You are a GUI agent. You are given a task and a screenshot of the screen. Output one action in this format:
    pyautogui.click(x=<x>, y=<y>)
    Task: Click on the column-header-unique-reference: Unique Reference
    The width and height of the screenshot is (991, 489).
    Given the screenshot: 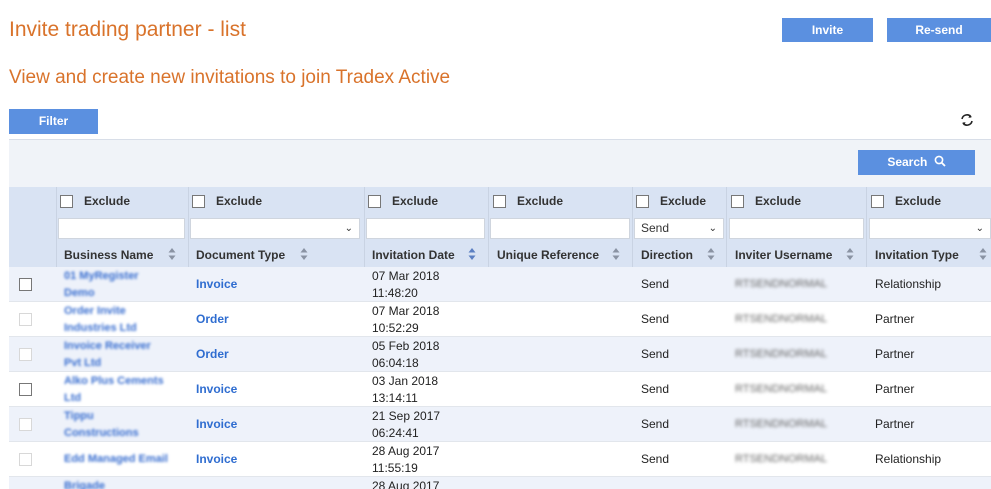 What is the action you would take?
    pyautogui.click(x=548, y=255)
    